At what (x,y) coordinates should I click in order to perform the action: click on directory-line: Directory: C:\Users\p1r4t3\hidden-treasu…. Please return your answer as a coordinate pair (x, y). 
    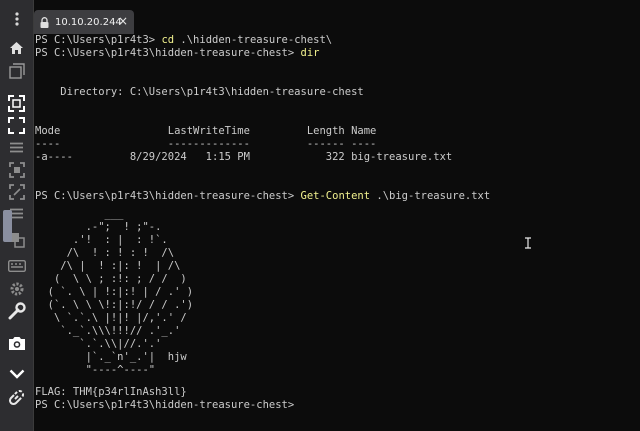
    Looking at the image, I should click on (199, 92).